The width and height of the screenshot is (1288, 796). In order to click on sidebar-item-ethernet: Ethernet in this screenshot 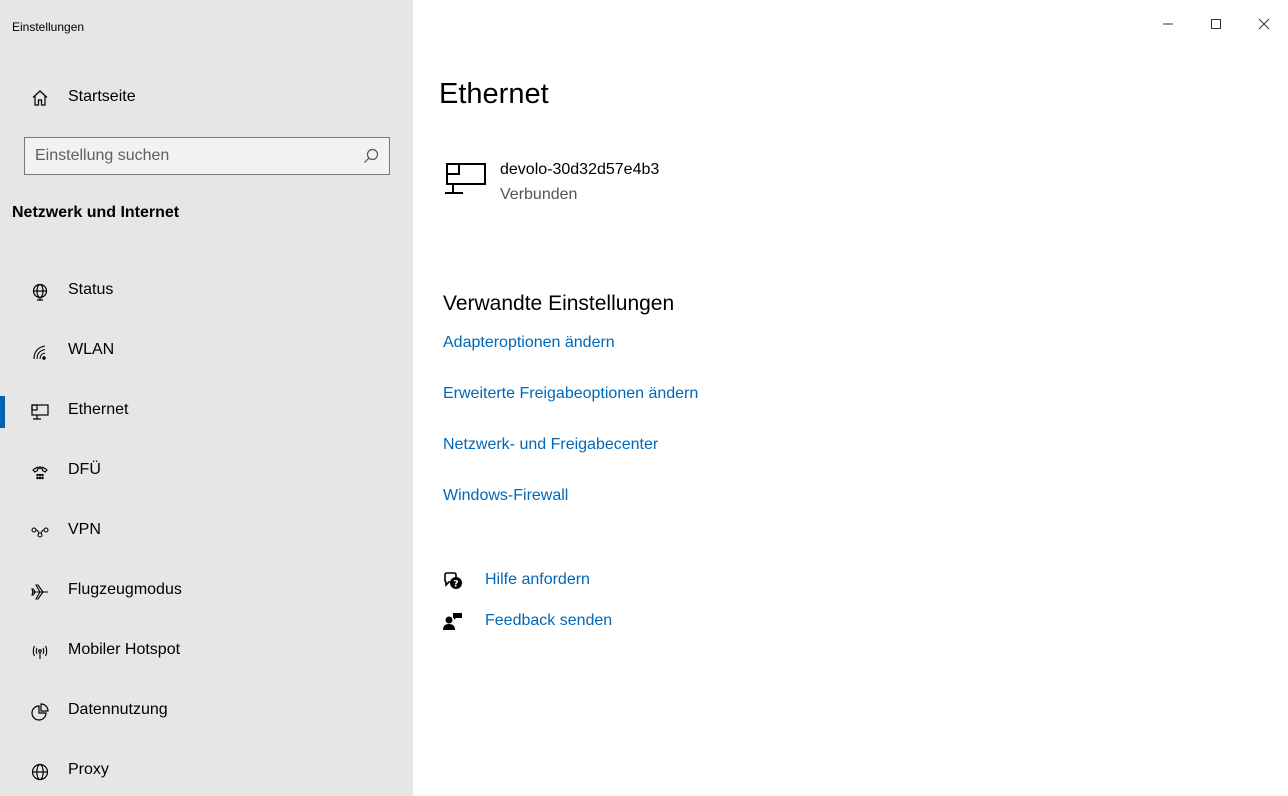, I will do `click(206, 412)`.